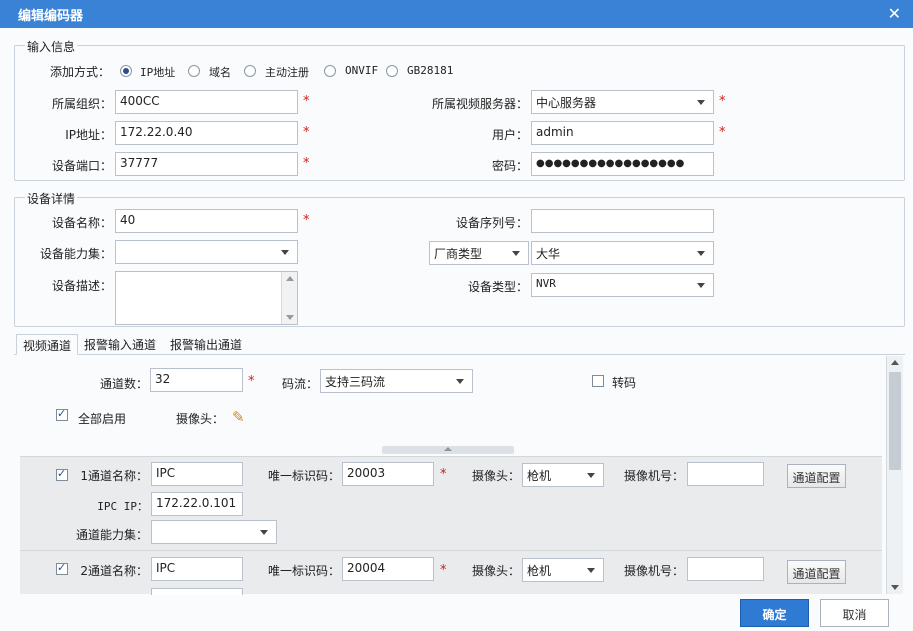 Image resolution: width=913 pixels, height=631 pixels. What do you see at coordinates (458, 254) in the screenshot?
I see `vendor-type-label: 厂商类型` at bounding box center [458, 254].